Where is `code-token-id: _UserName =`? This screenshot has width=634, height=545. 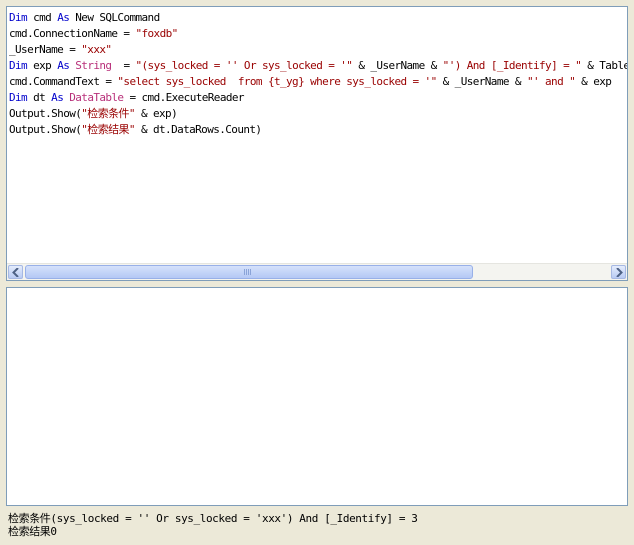
code-token-id: _UserName = is located at coordinates (45, 49).